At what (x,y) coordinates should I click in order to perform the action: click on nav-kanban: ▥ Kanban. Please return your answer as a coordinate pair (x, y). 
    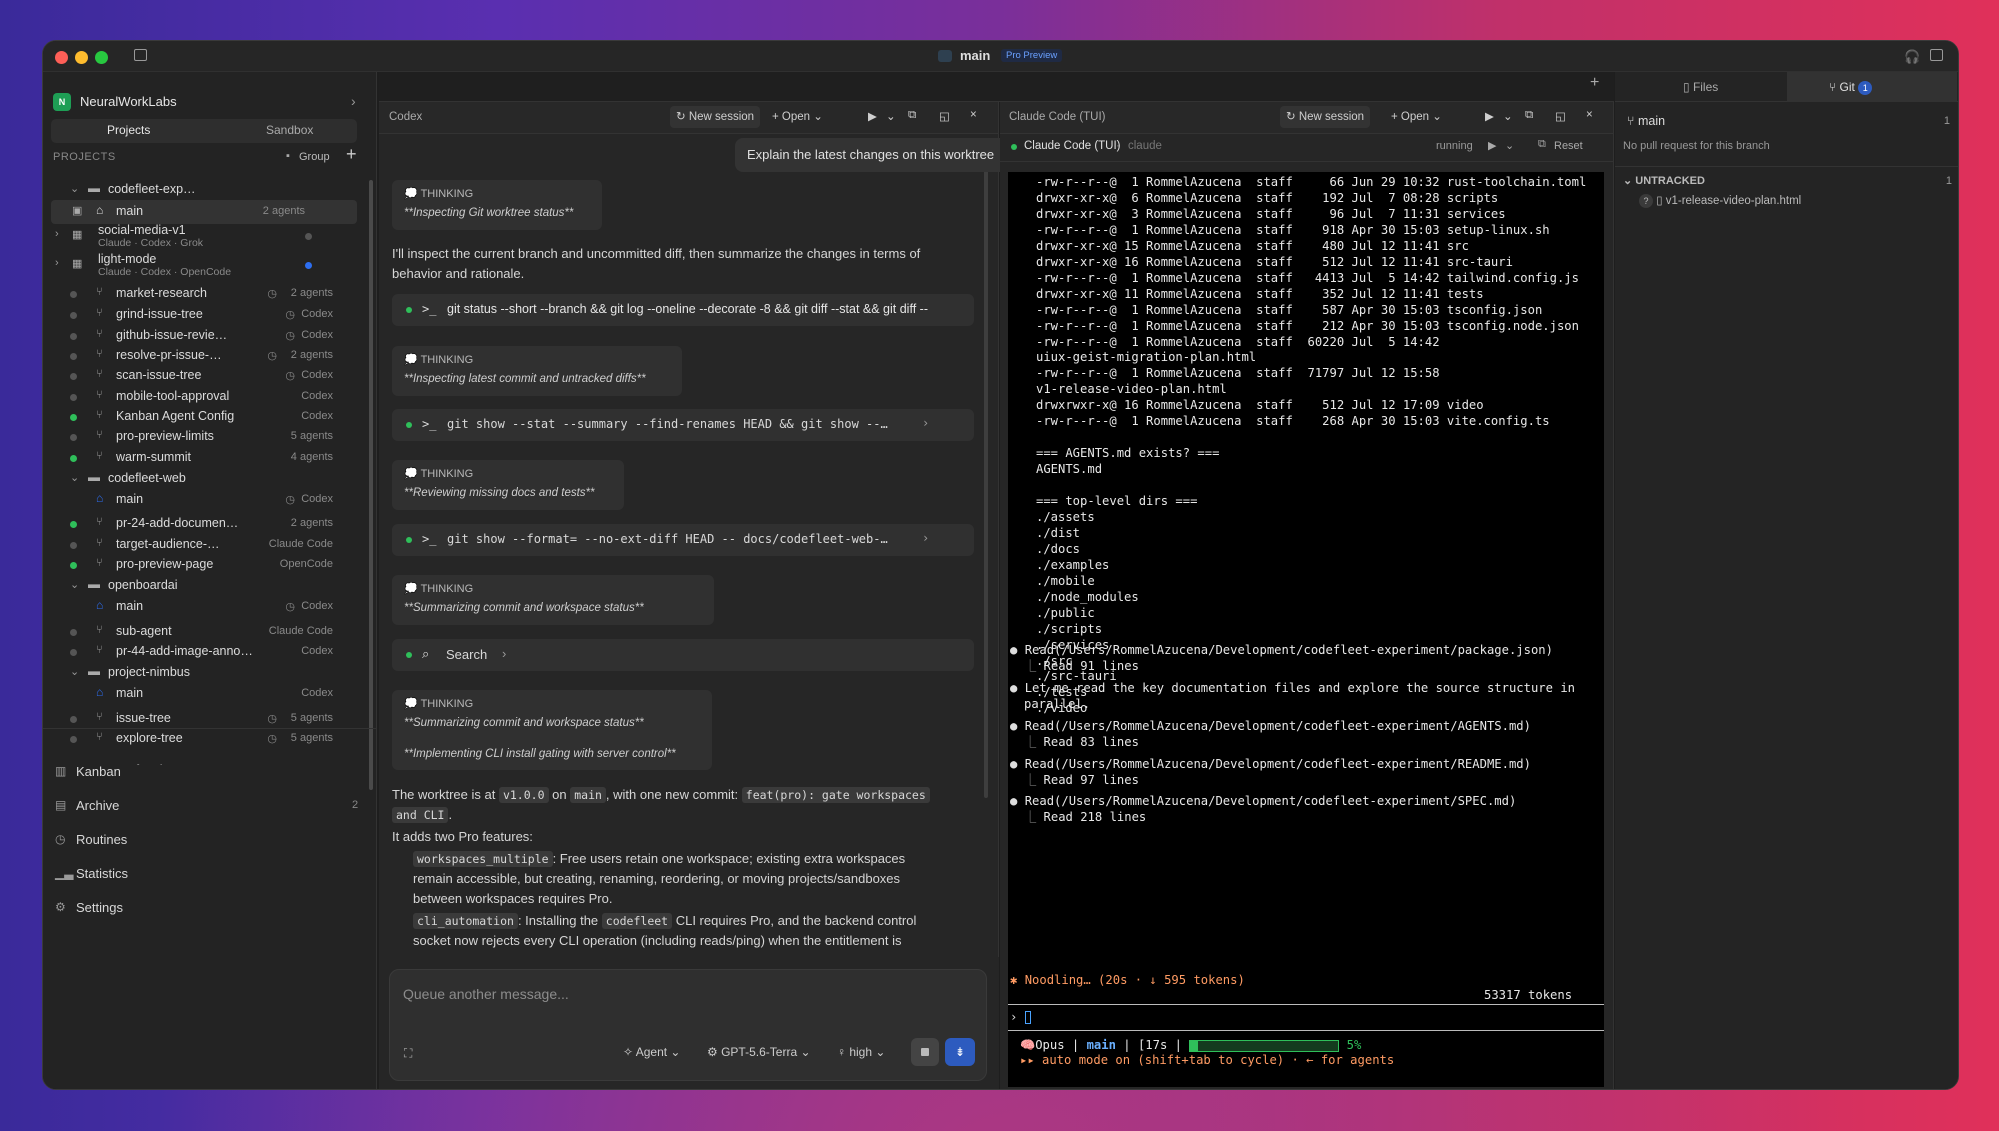
    Looking at the image, I should click on (210, 772).